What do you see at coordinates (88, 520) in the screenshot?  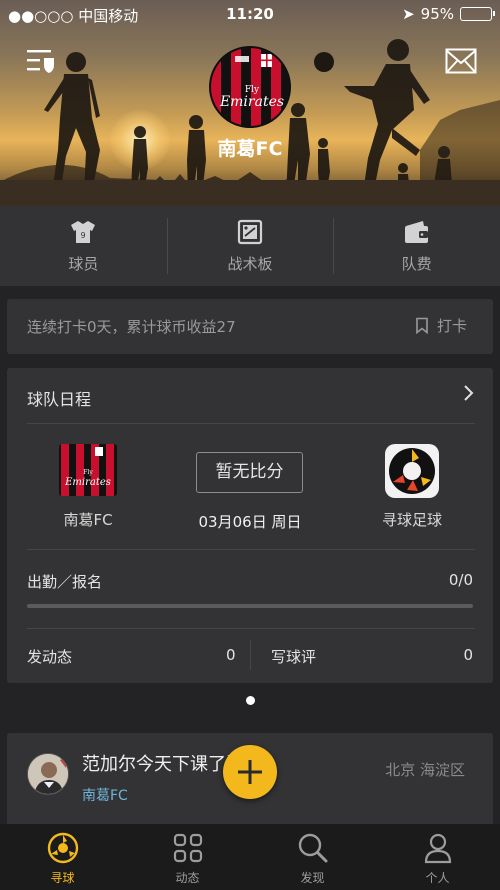 I see `home-team-name: 南葛FC` at bounding box center [88, 520].